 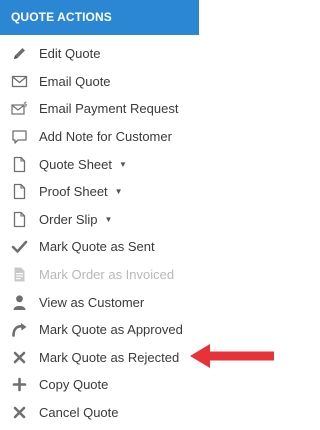 What do you see at coordinates (19, 302) in the screenshot?
I see `user-icon` at bounding box center [19, 302].